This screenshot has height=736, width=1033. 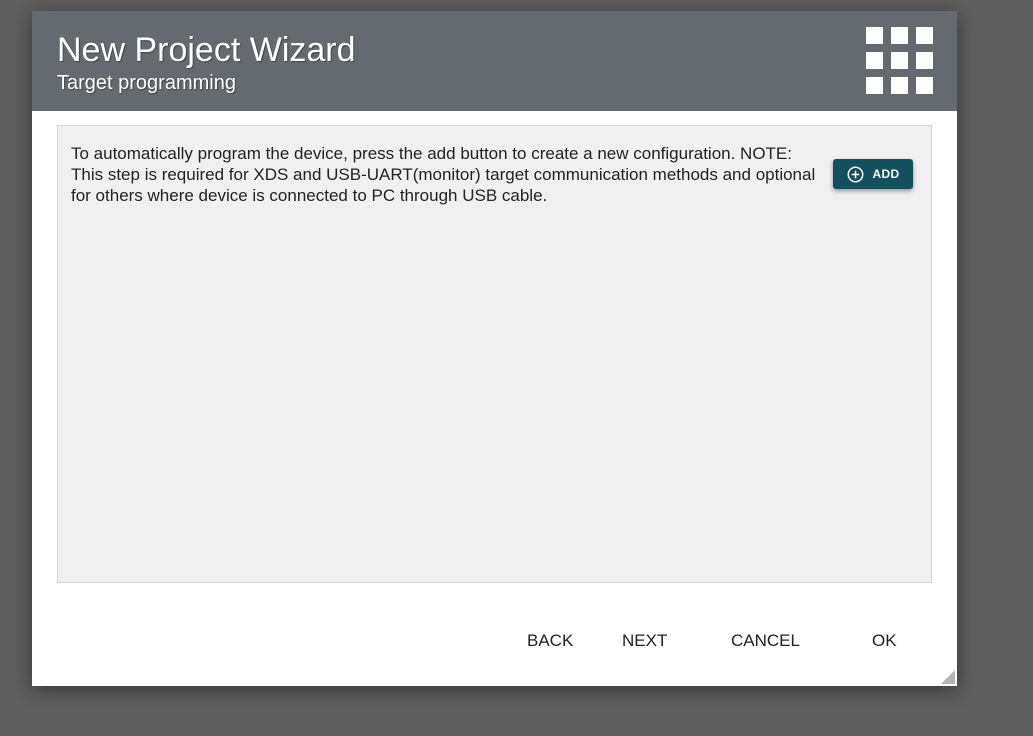 I want to click on grid-icon, so click(x=900, y=61).